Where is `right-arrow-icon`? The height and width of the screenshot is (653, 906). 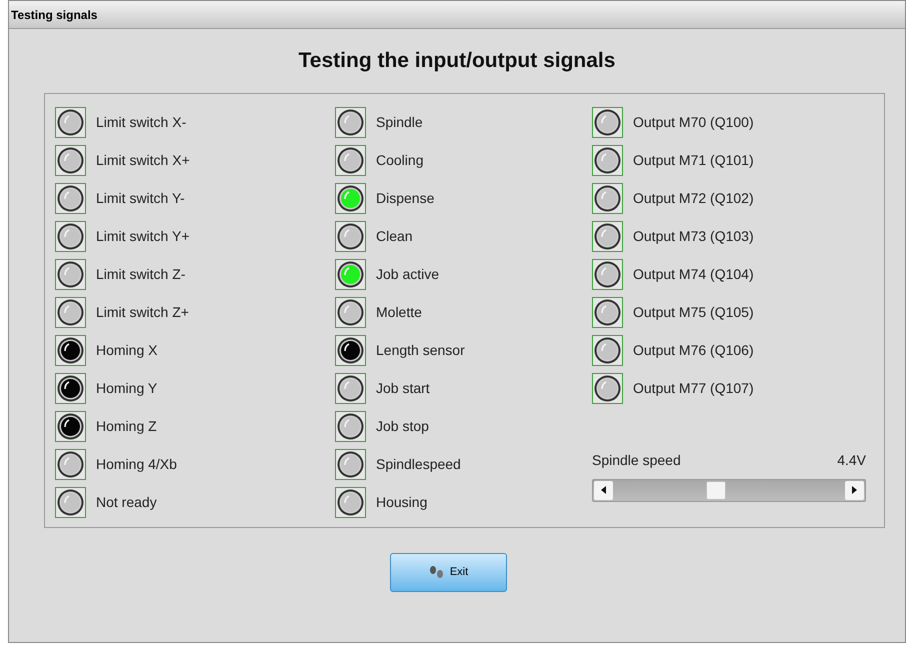
right-arrow-icon is located at coordinates (854, 490).